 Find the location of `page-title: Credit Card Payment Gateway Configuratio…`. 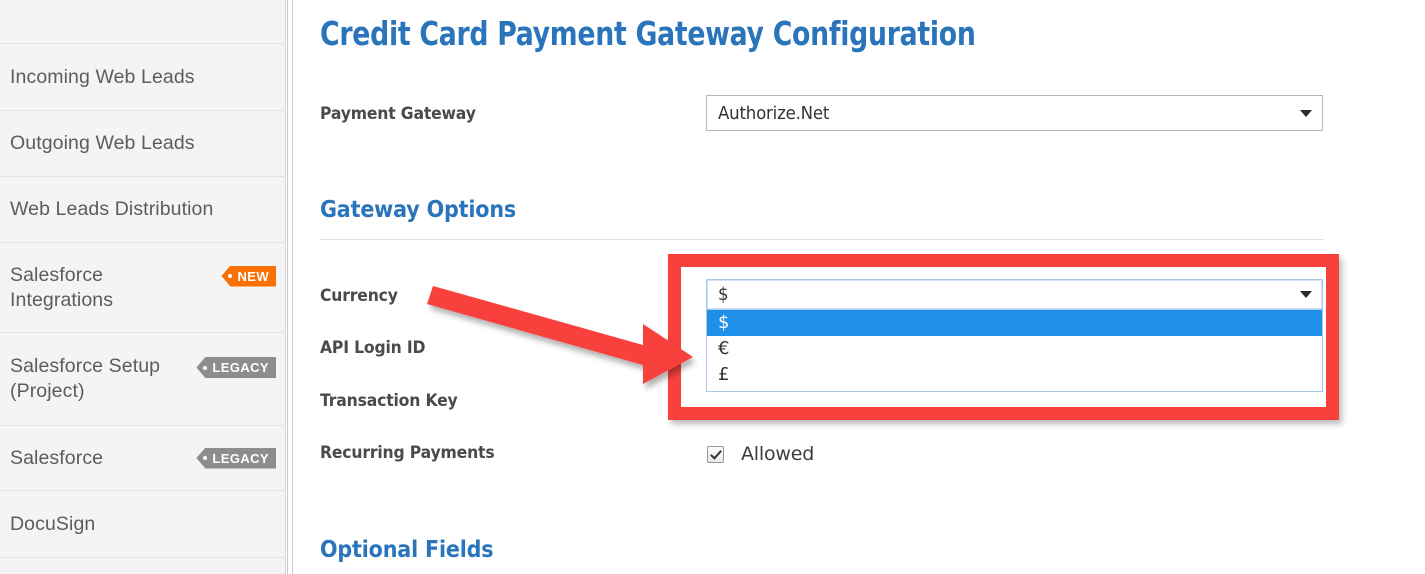

page-title: Credit Card Payment Gateway Configuratio… is located at coordinates (648, 33).